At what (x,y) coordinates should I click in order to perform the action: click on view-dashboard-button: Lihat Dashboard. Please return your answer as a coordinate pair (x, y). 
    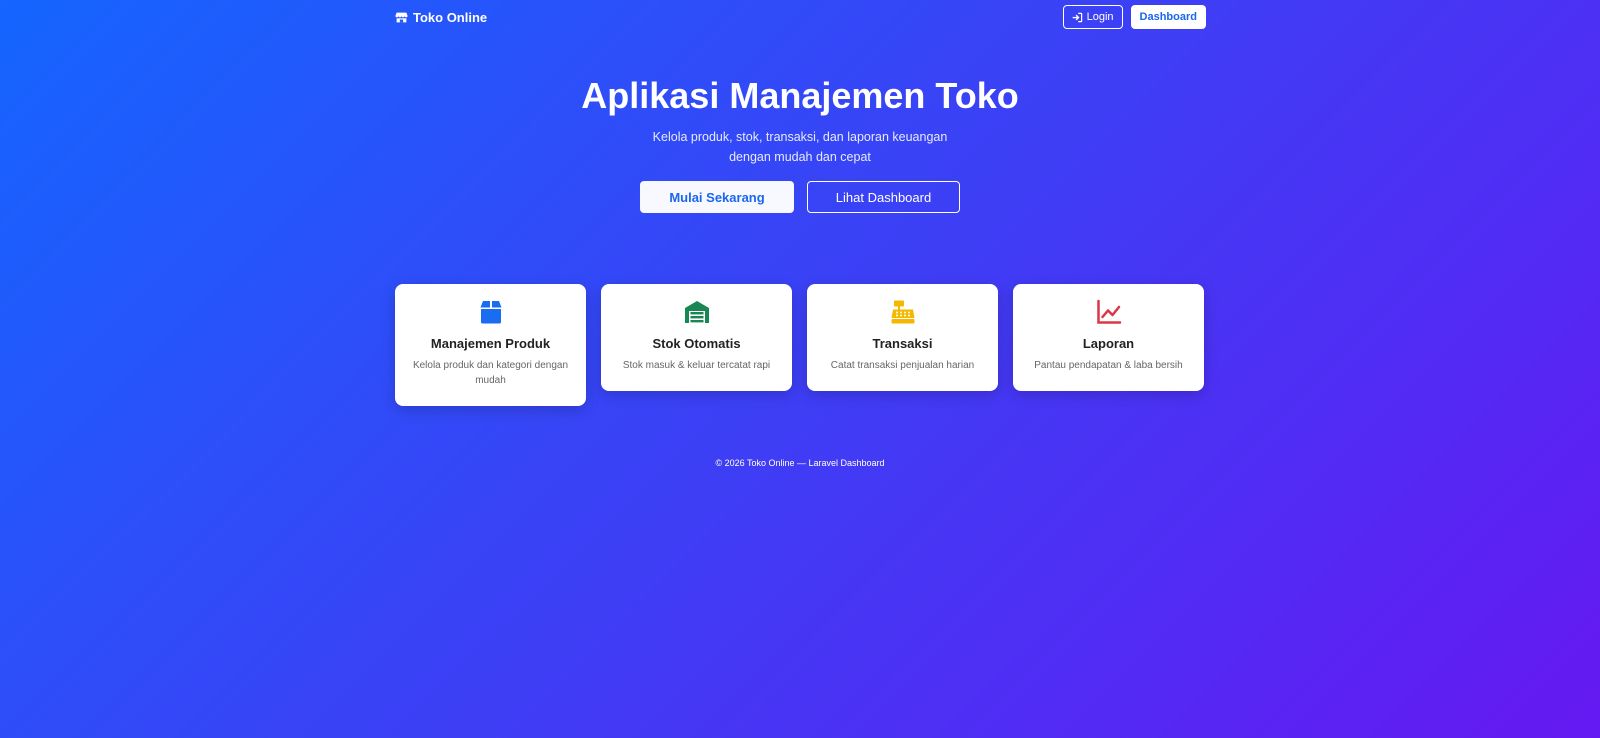
    Looking at the image, I should click on (883, 197).